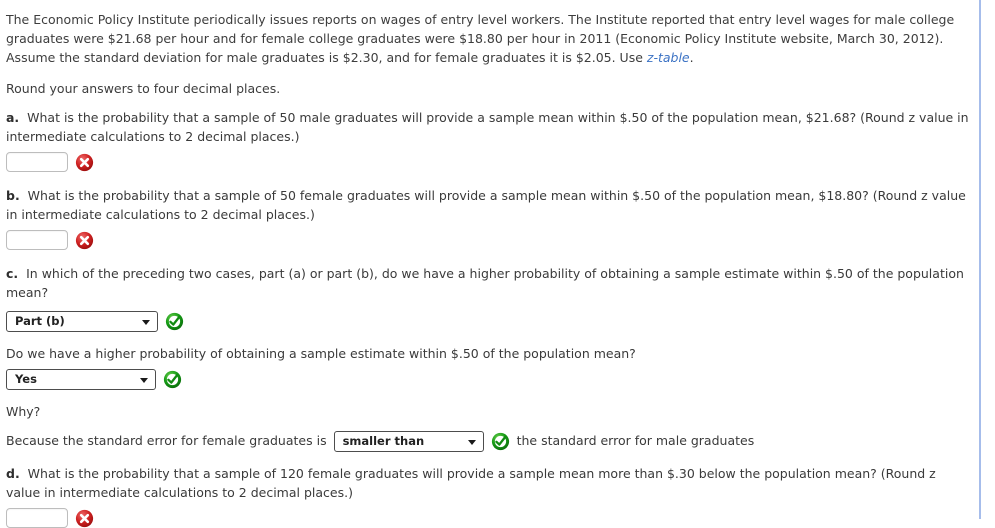 This screenshot has height=528, width=995. What do you see at coordinates (37, 240) in the screenshot?
I see `question-b-input` at bounding box center [37, 240].